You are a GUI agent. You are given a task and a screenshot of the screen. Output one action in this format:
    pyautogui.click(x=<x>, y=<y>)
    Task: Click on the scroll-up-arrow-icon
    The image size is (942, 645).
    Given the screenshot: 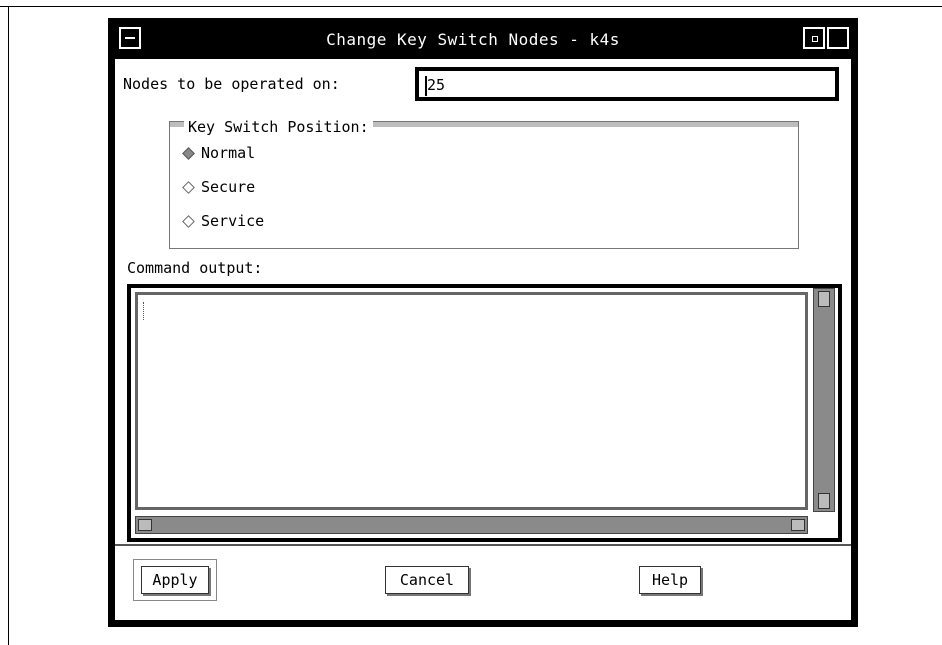 What is the action you would take?
    pyautogui.click(x=824, y=299)
    